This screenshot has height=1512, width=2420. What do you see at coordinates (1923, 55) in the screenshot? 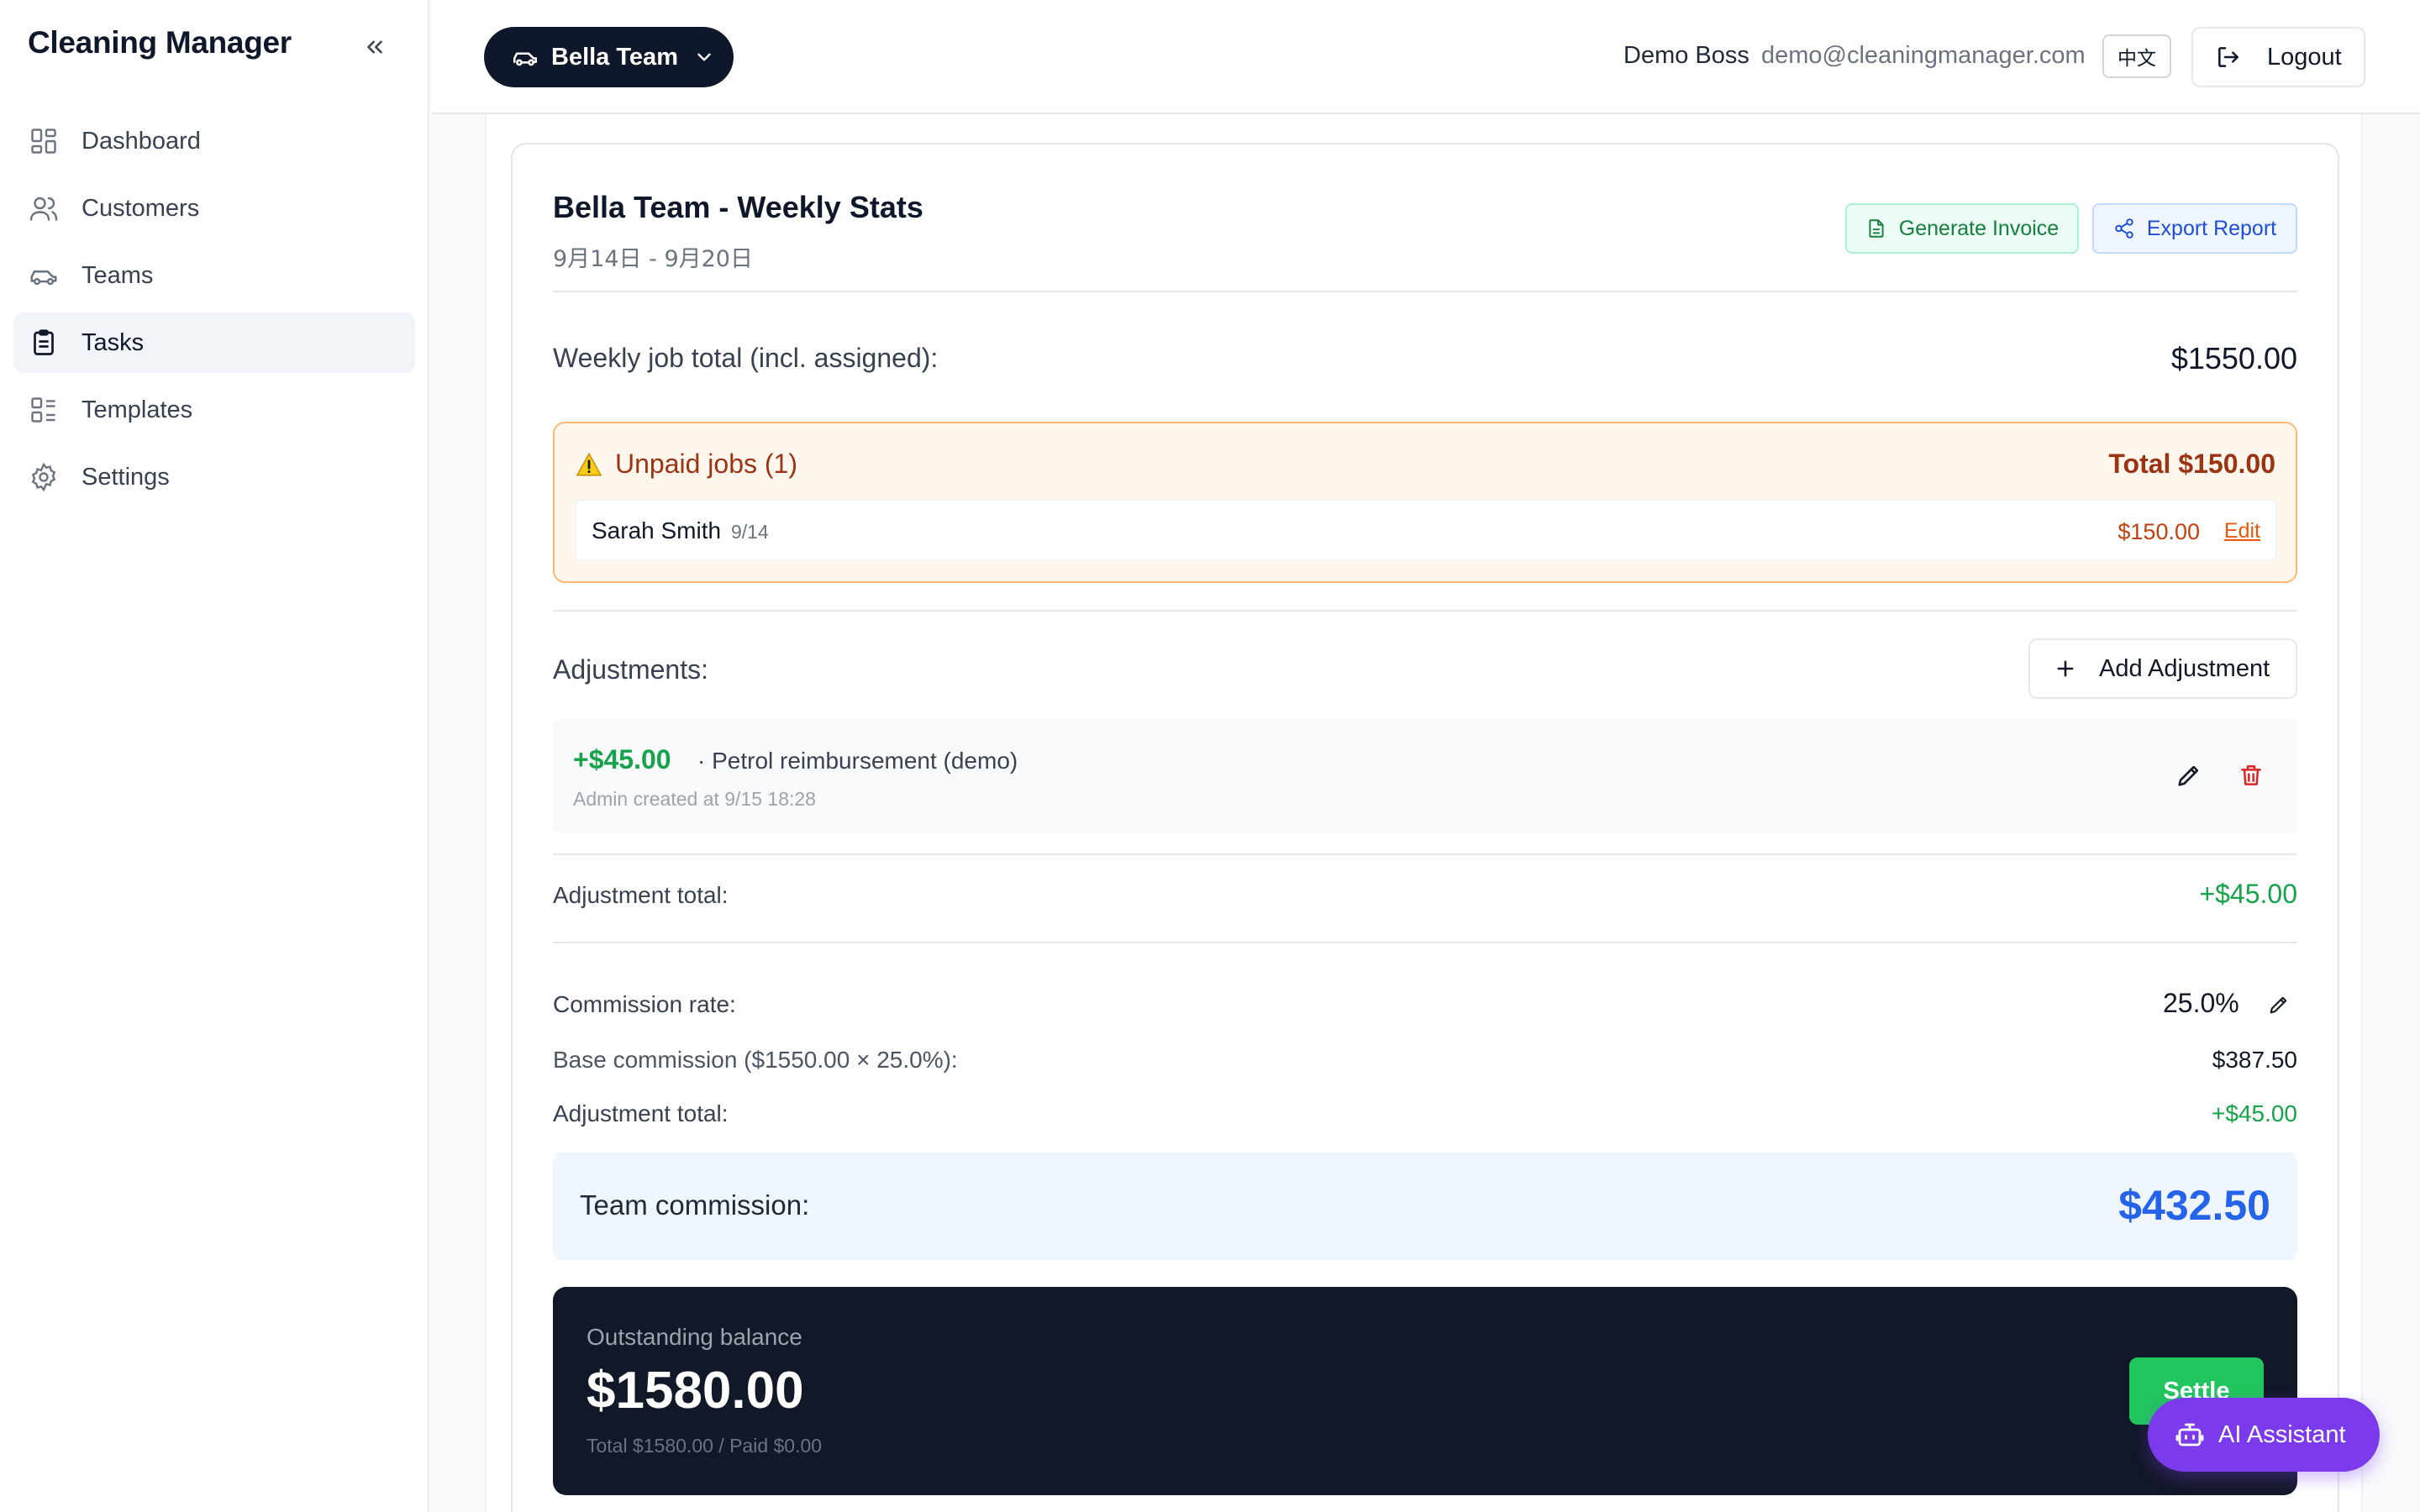
I see `user-email: demo@cleaningmanager.com` at bounding box center [1923, 55].